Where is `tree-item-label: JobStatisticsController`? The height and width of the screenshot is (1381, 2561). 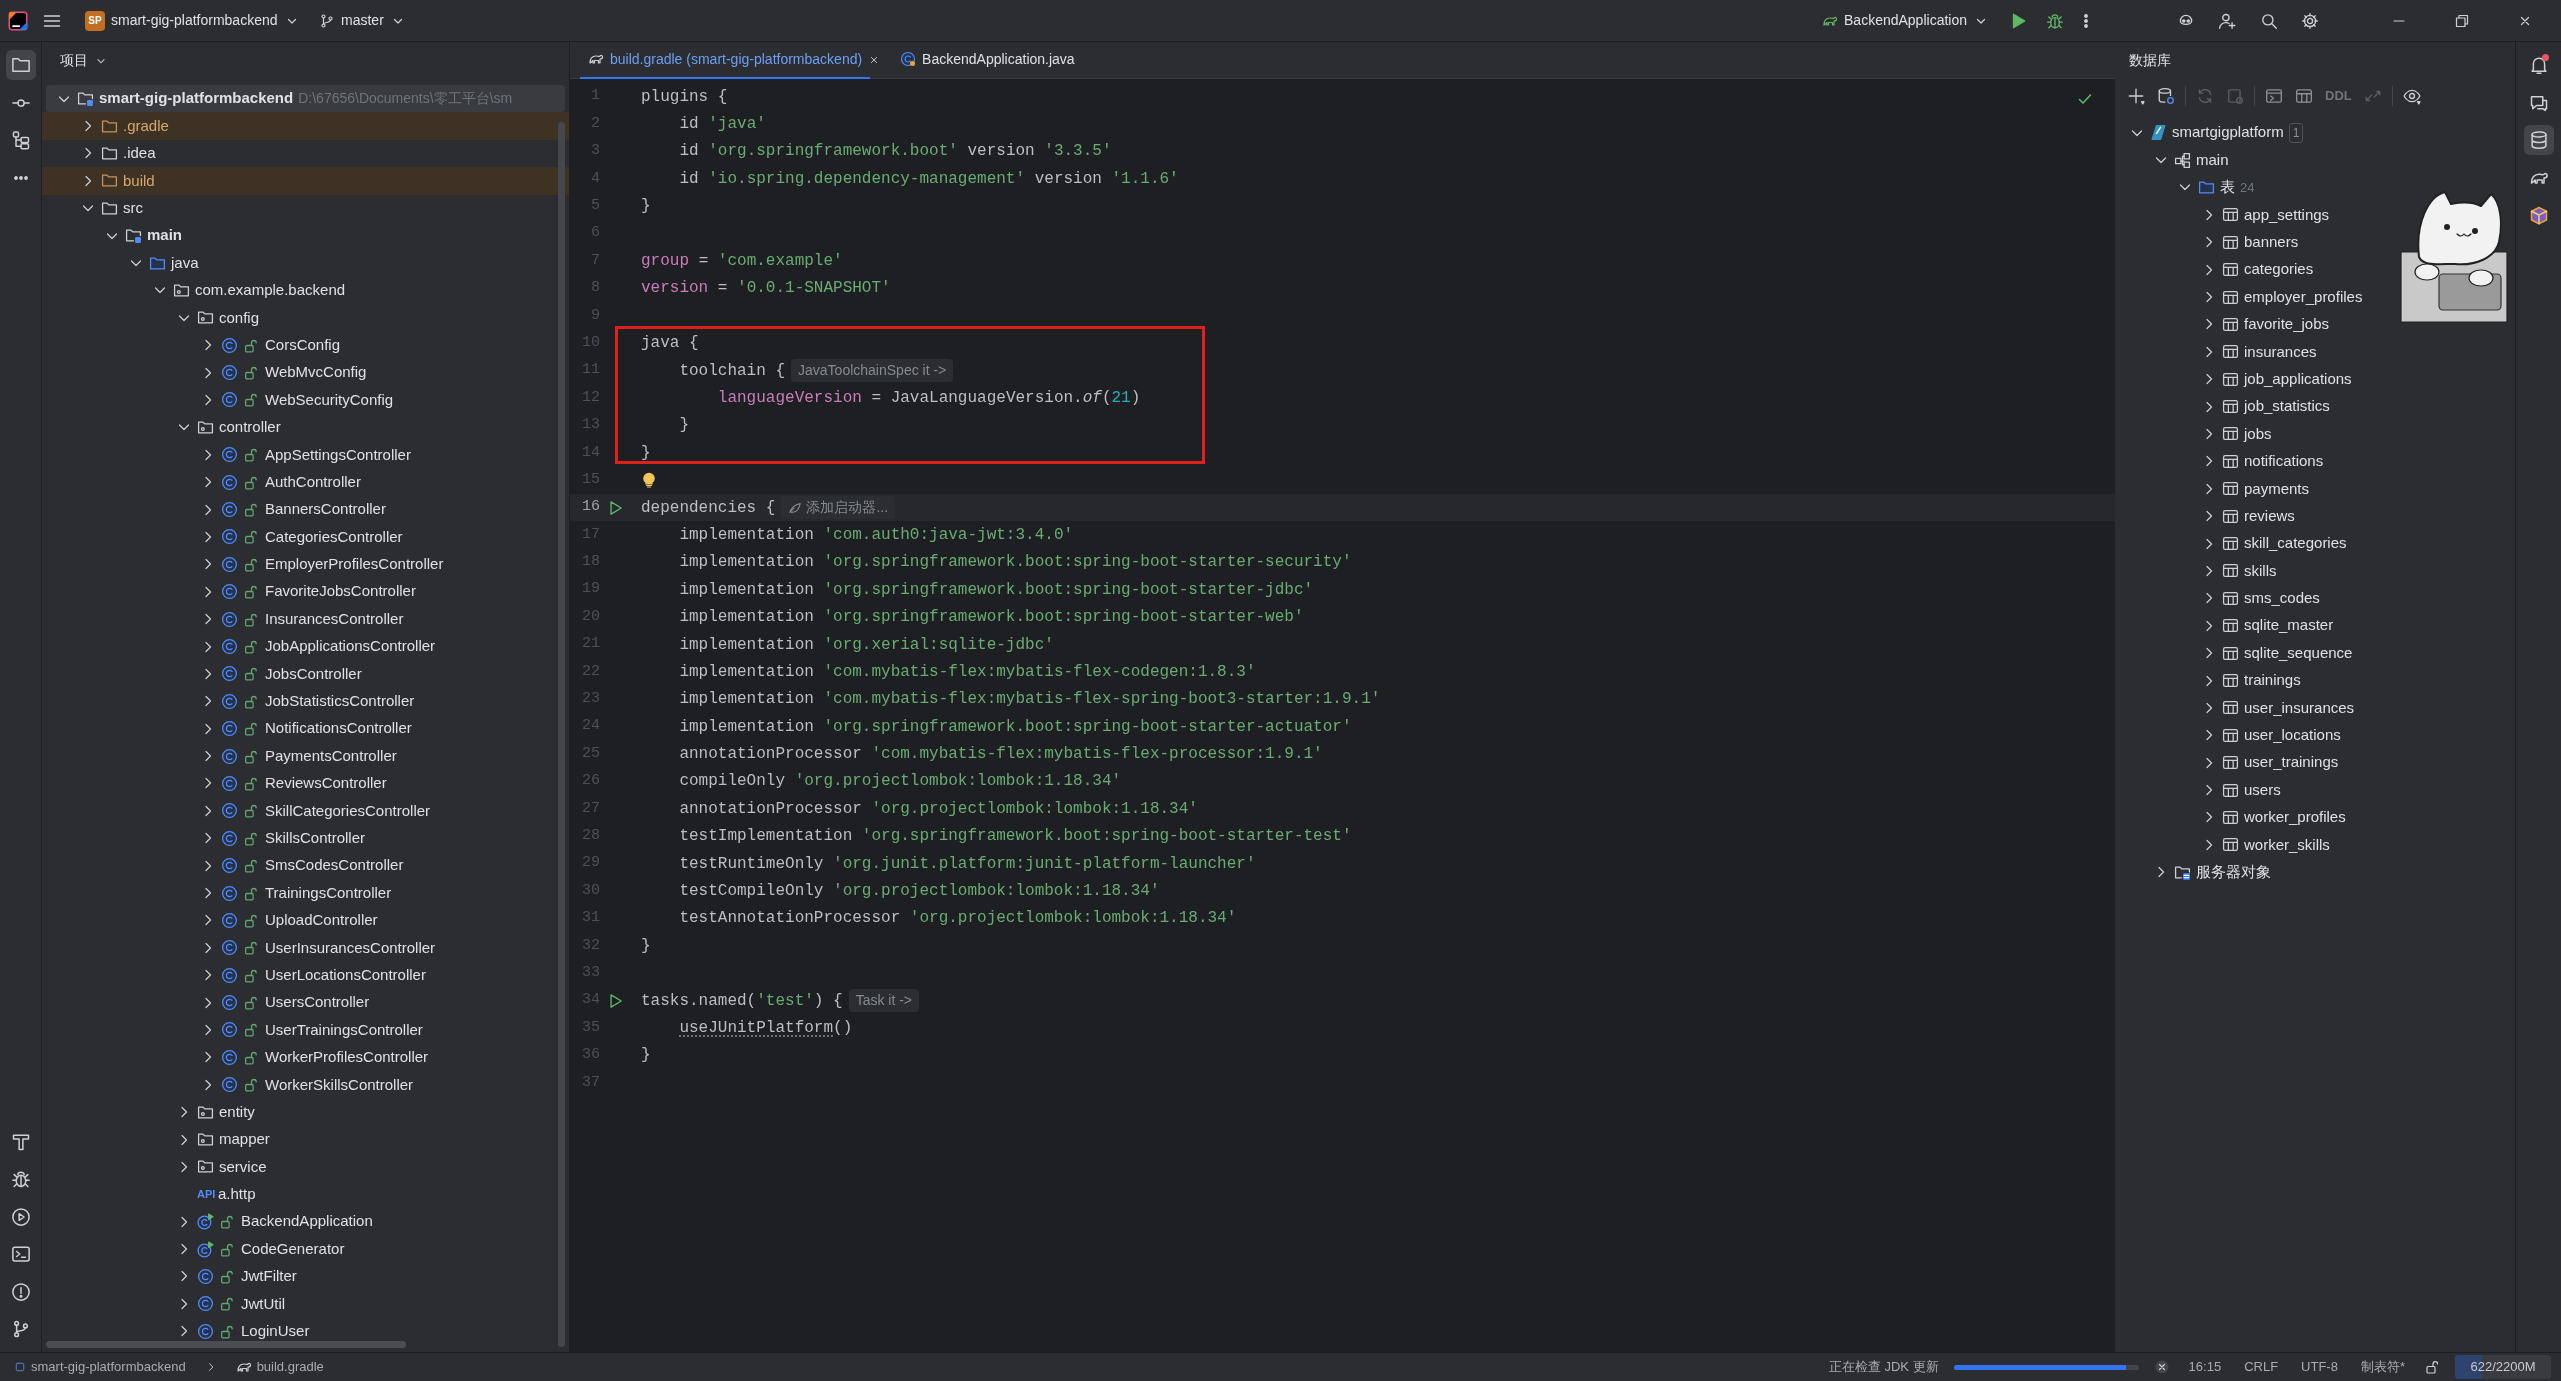
tree-item-label: JobStatisticsController is located at coordinates (340, 701).